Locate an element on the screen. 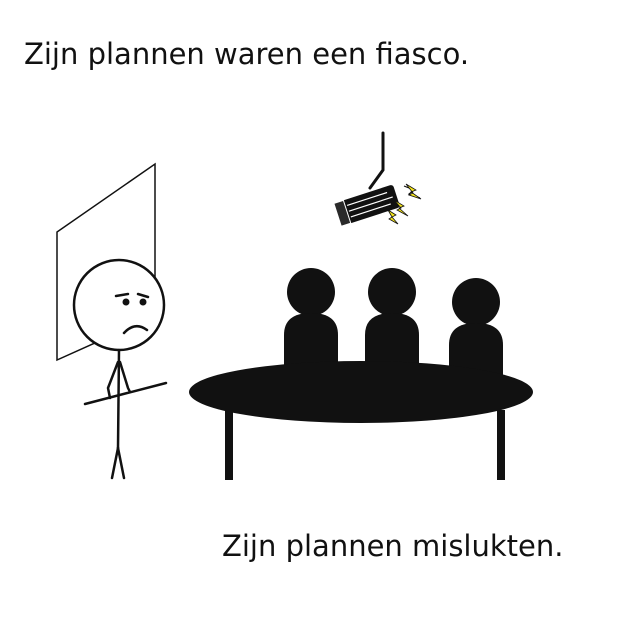 Image resolution: width=630 pixels, height=630 pixels. presenter-head is located at coordinates (119, 305).